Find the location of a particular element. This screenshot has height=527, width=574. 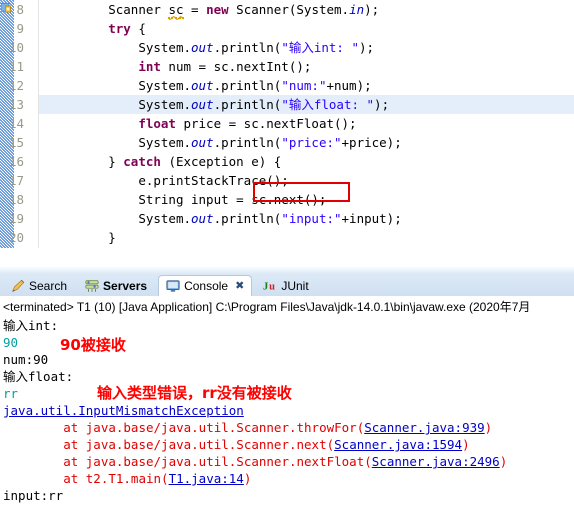

line-number: 13 is located at coordinates (16, 104).